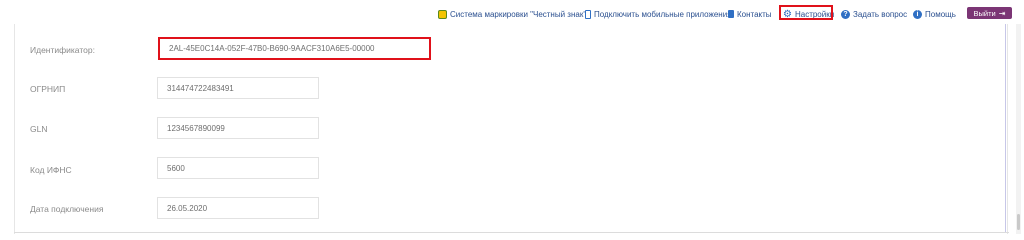 The width and height of the screenshot is (1024, 240). What do you see at coordinates (845, 14) in the screenshot?
I see `question-icon: ?` at bounding box center [845, 14].